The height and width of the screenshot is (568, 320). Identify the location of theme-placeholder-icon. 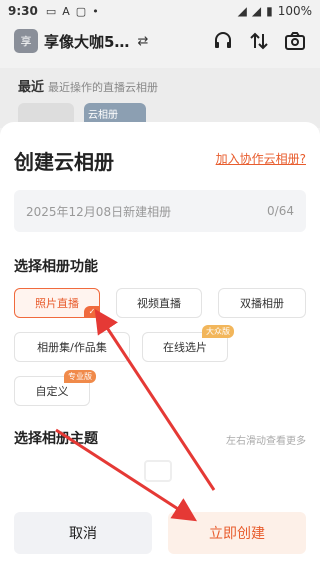
(158, 471).